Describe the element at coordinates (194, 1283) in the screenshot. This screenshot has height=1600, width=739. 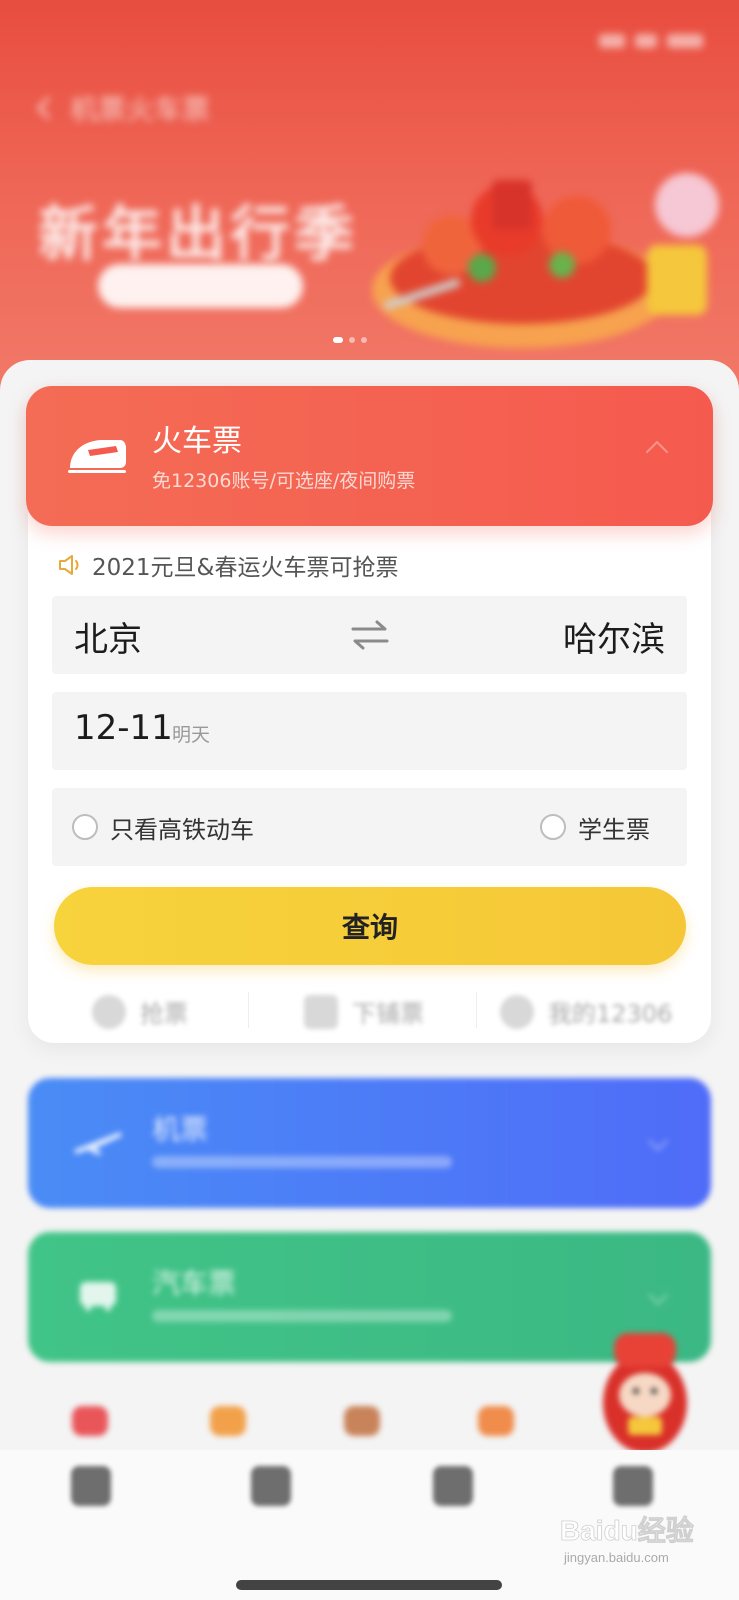
I see `bus-card-title: 汽车票` at that location.